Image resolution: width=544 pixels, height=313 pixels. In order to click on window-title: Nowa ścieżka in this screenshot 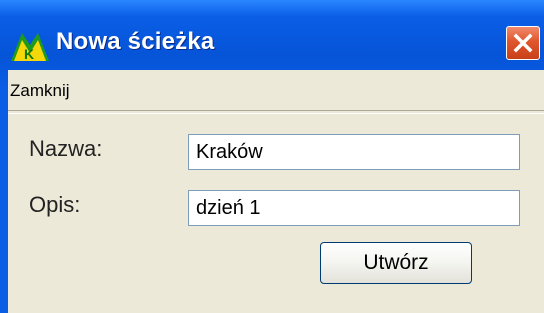, I will do `click(135, 41)`.